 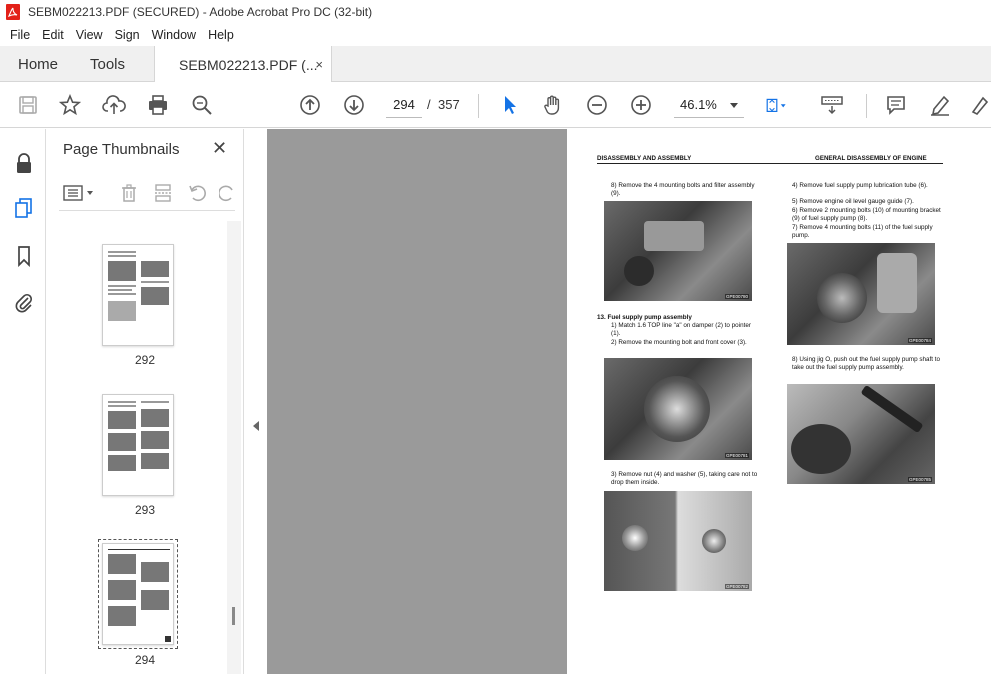 What do you see at coordinates (678, 409) in the screenshot?
I see `photo-damper: GPE00781` at bounding box center [678, 409].